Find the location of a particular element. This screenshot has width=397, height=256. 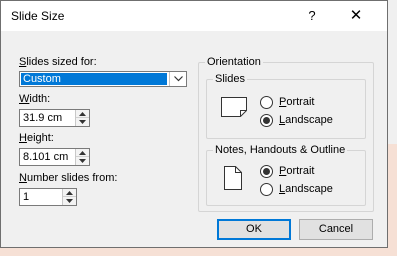

width-value: 31.9 cm is located at coordinates (43, 118).